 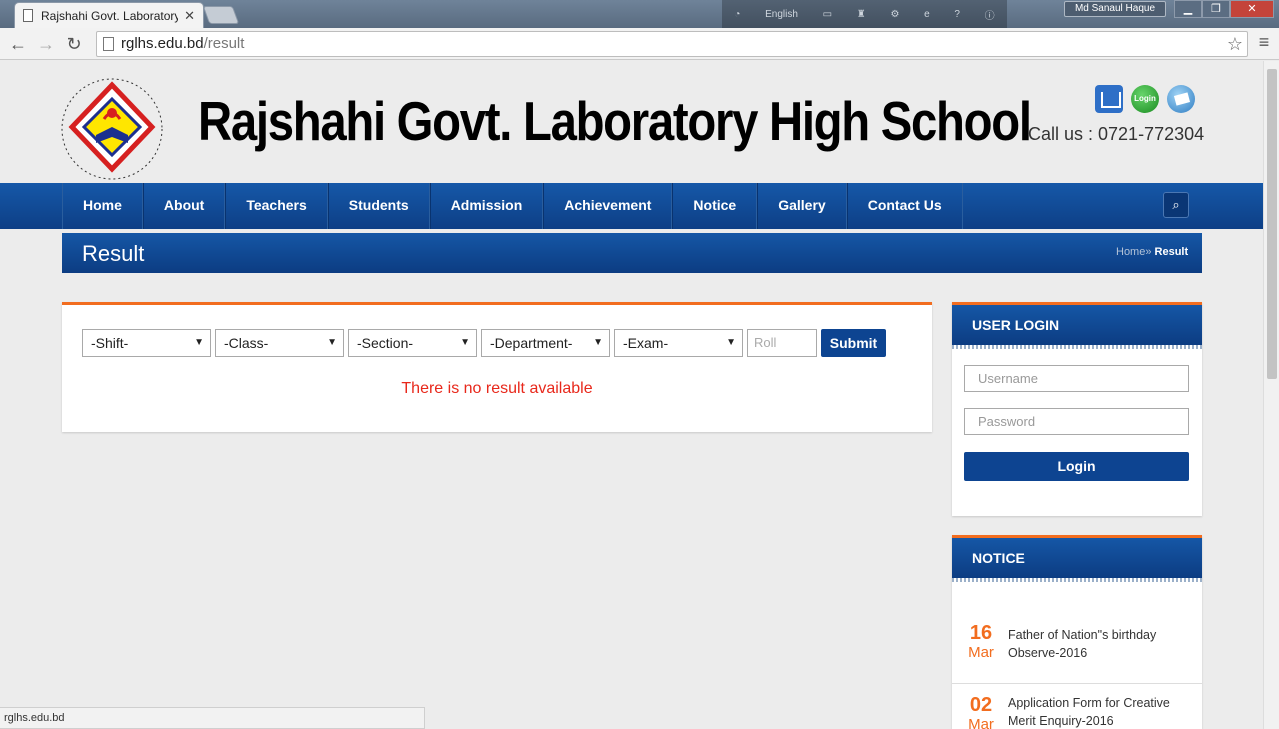 I want to click on user-login-widget: USER LOGIN Username Password Login, so click(x=1077, y=409).